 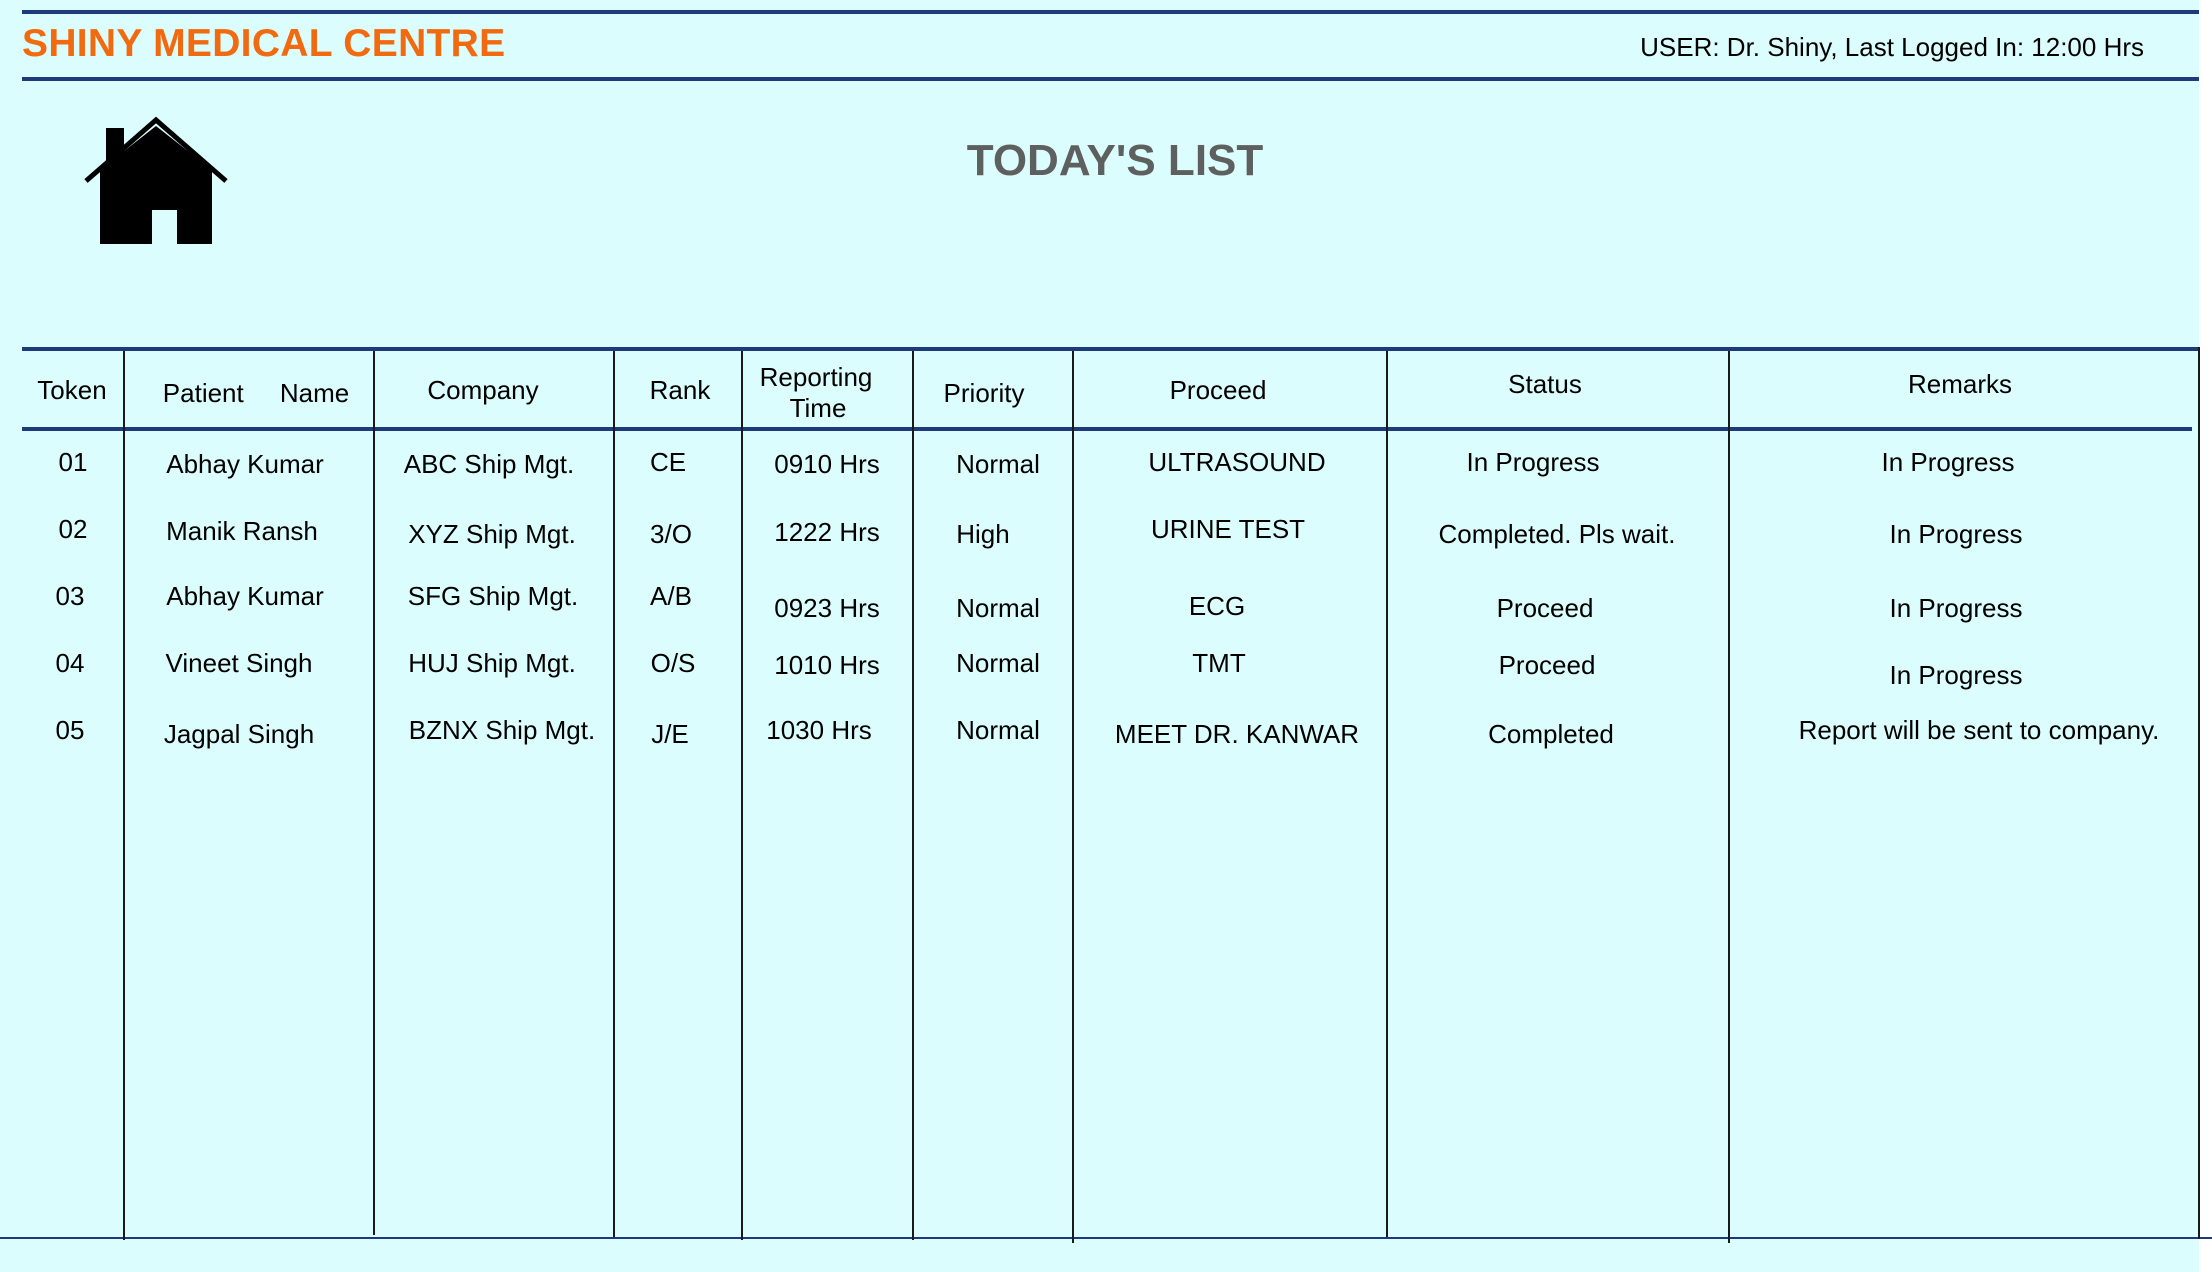 What do you see at coordinates (1115, 160) in the screenshot?
I see `page-title: TODAY'S LIST` at bounding box center [1115, 160].